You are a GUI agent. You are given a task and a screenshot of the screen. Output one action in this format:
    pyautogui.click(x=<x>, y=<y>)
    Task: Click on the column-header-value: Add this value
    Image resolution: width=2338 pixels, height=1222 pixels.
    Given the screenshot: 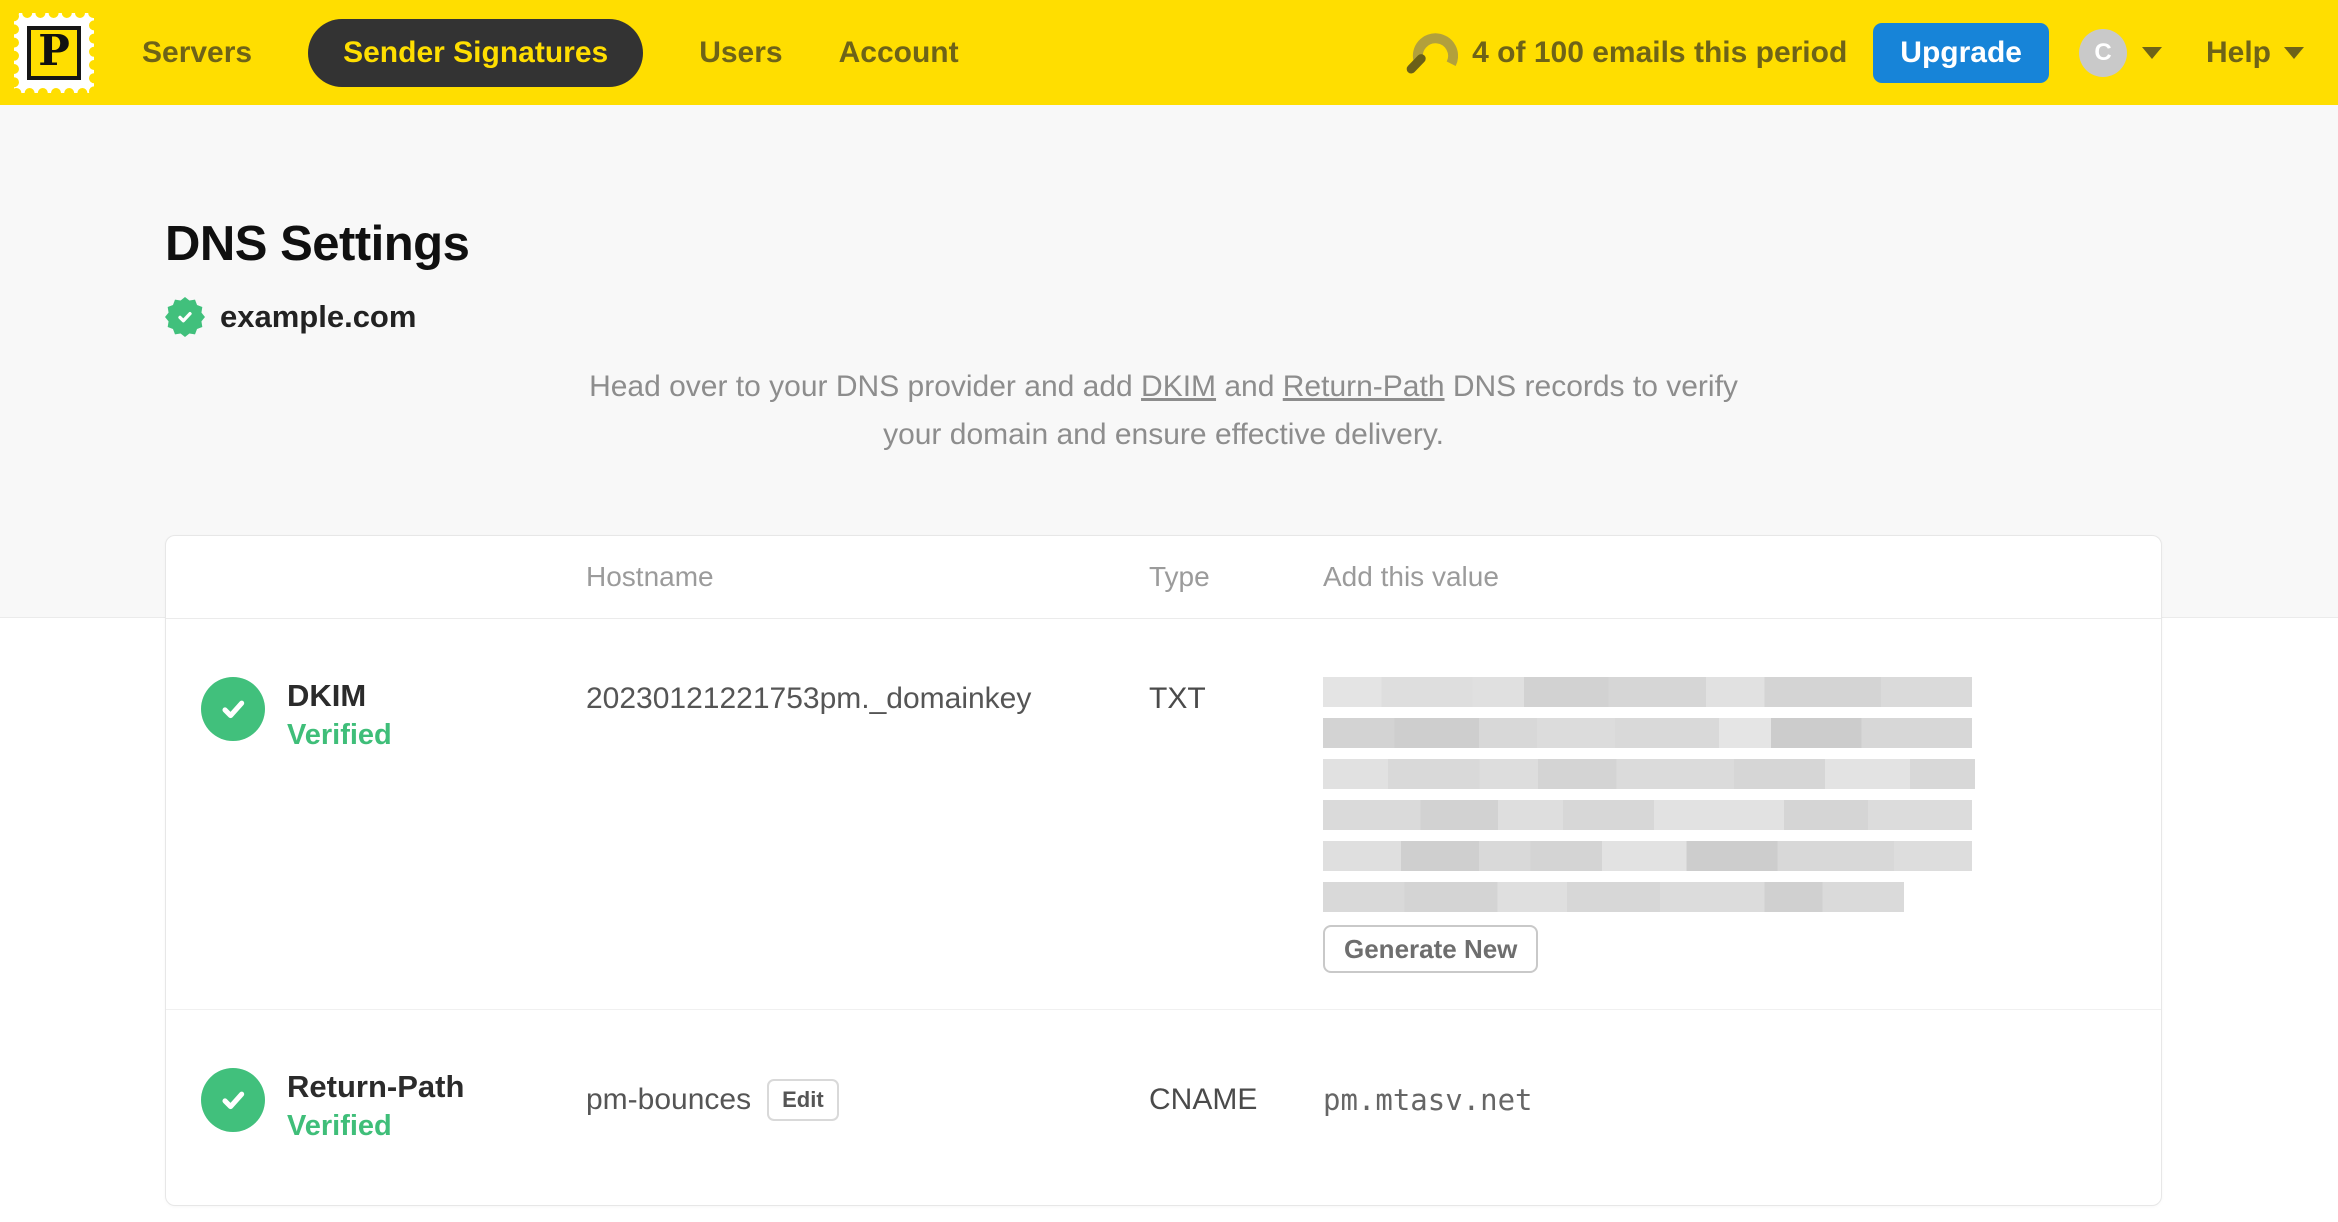 What is the action you would take?
    pyautogui.click(x=1411, y=576)
    